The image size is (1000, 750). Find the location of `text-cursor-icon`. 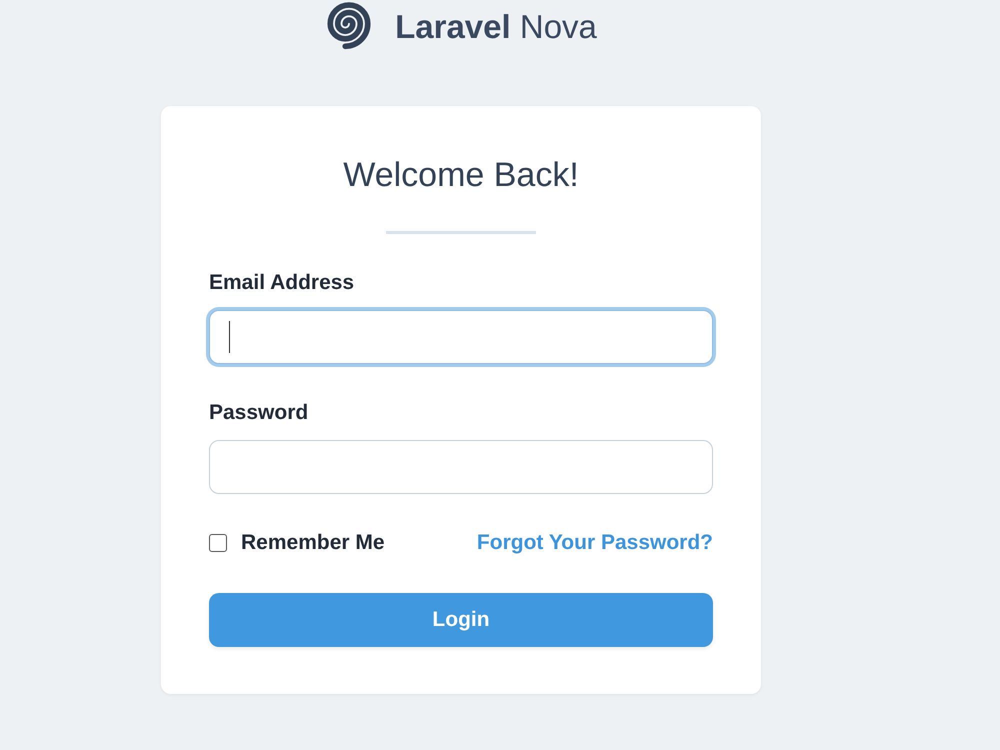

text-cursor-icon is located at coordinates (229, 337).